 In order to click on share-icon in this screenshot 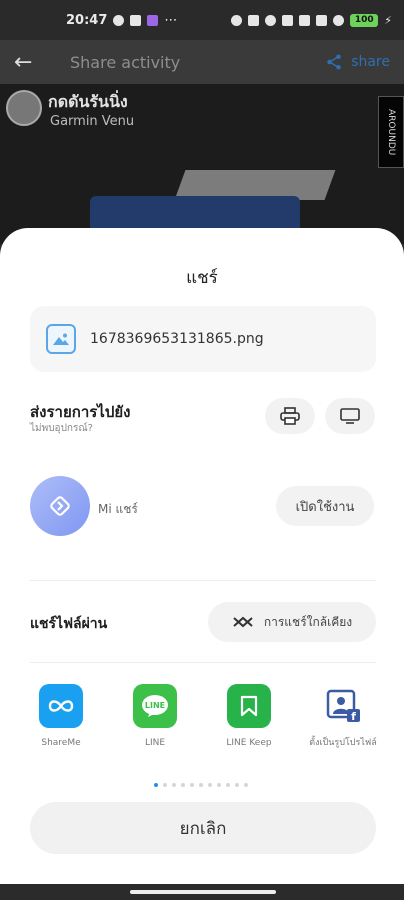, I will do `click(334, 62)`.